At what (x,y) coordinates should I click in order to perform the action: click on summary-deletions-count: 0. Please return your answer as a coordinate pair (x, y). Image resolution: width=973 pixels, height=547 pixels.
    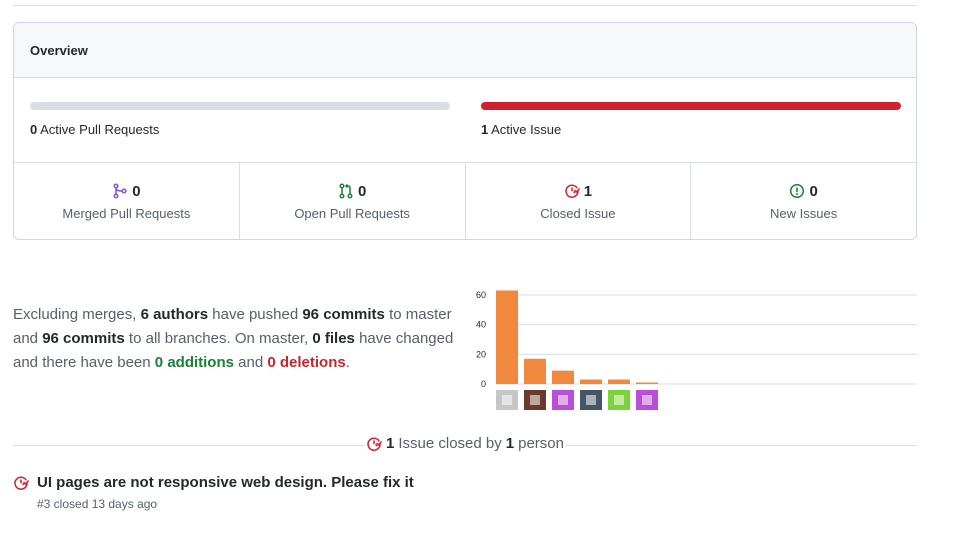
    Looking at the image, I should click on (271, 362).